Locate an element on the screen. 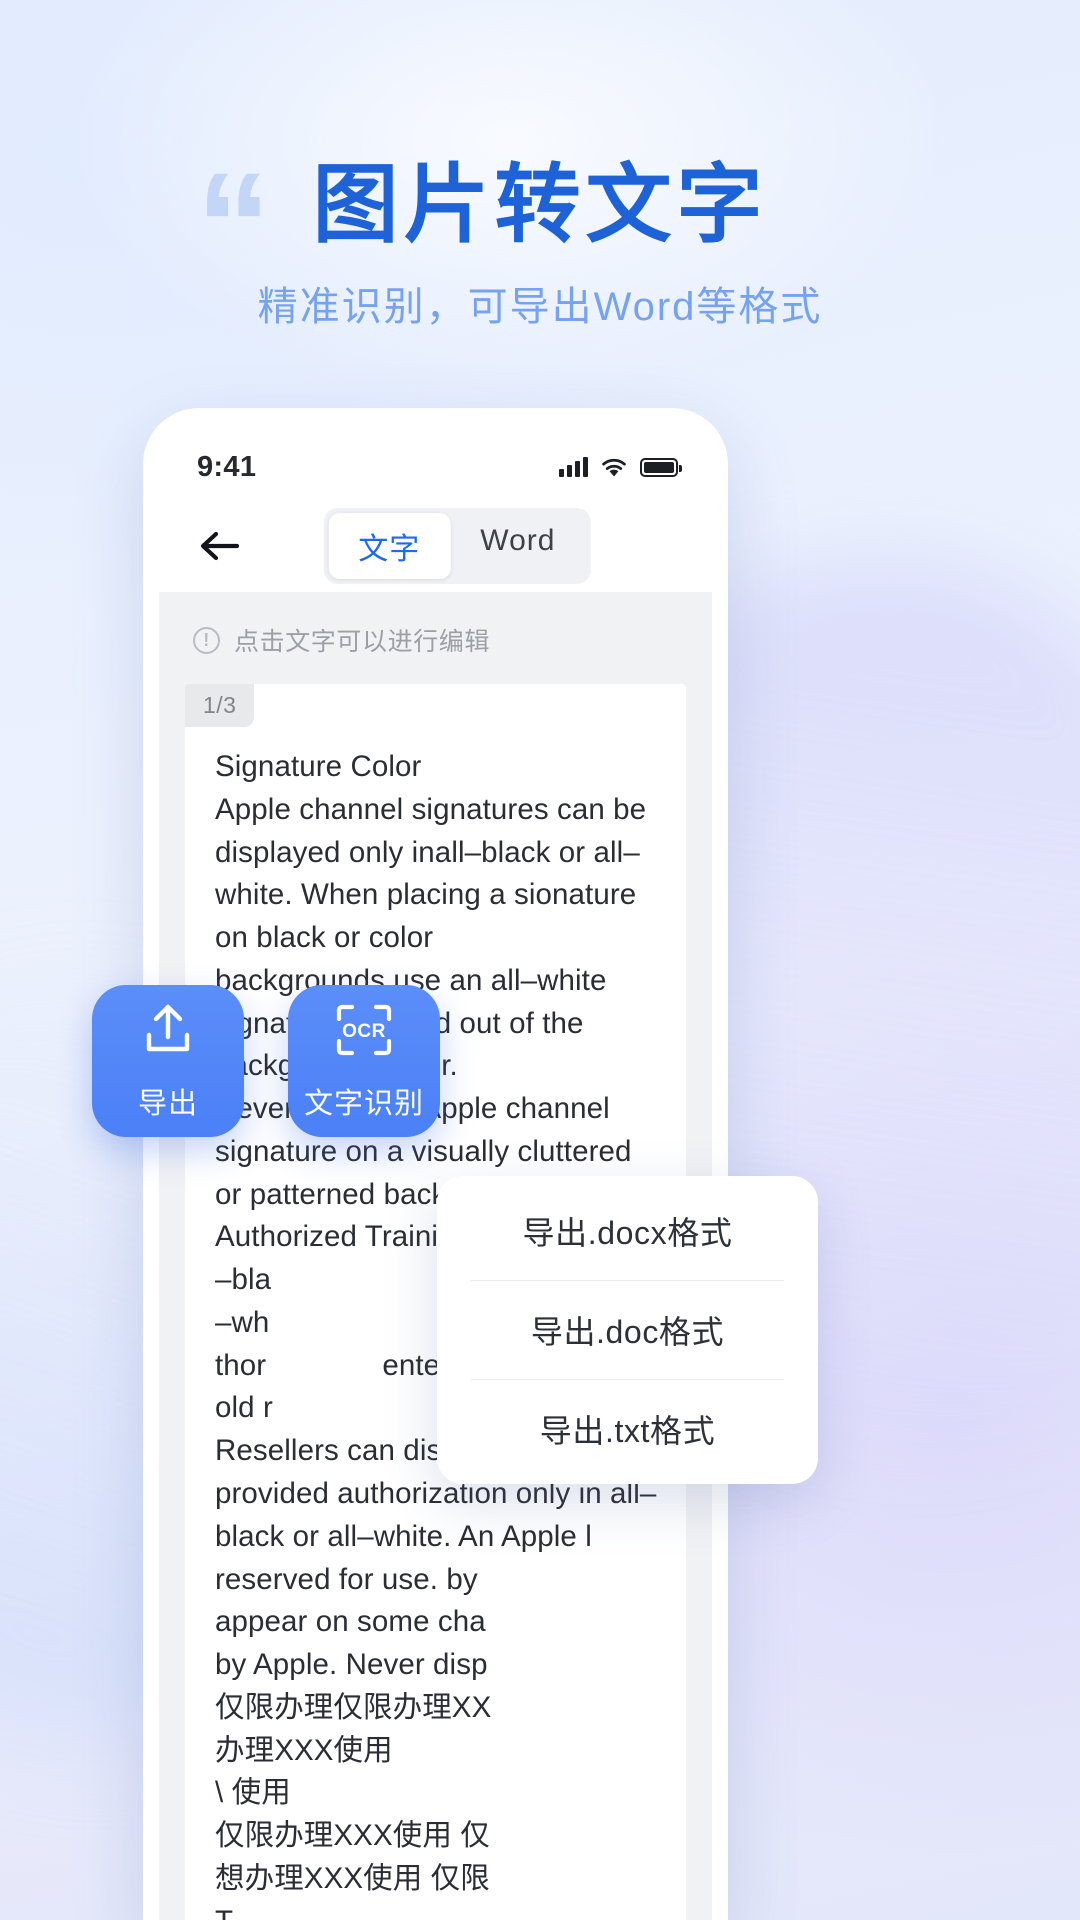 The height and width of the screenshot is (1920, 1080). view-mode-segmented-control: 文字 Word is located at coordinates (457, 546).